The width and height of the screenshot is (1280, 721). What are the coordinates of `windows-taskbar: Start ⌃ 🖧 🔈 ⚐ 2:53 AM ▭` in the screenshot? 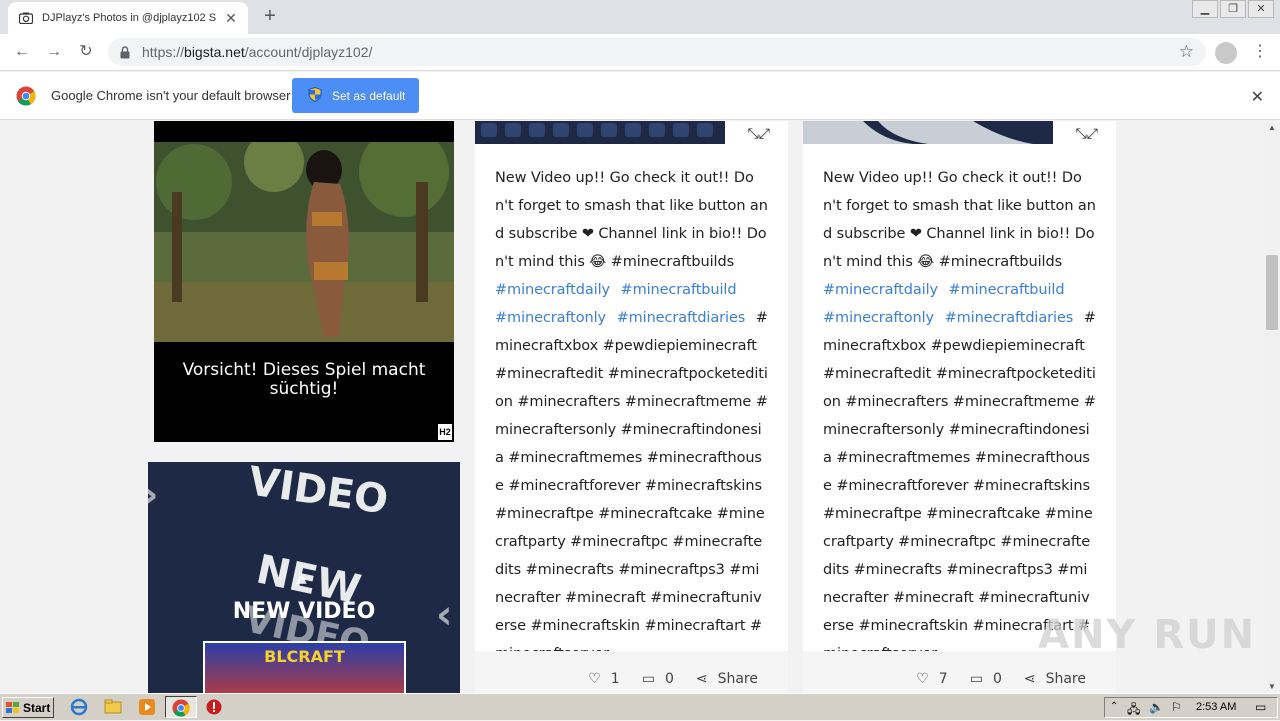 It's located at (640, 706).